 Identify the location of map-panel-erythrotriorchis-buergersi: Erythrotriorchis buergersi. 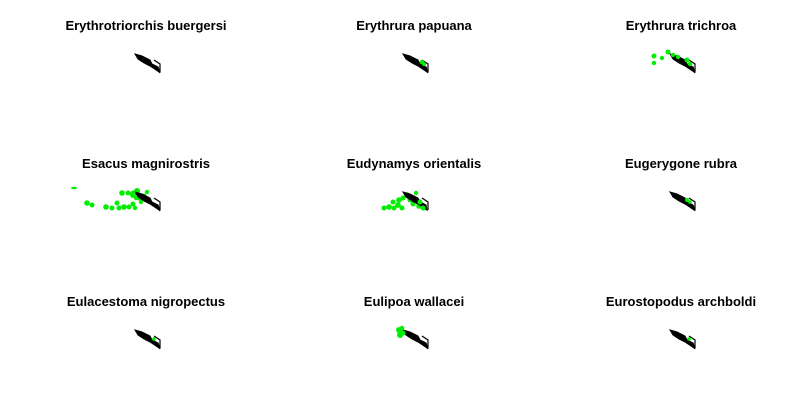
(146, 65).